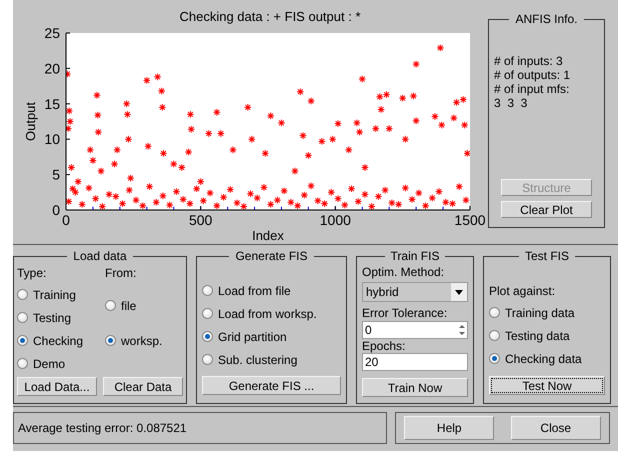  What do you see at coordinates (121, 273) in the screenshot?
I see `field-label: From:` at bounding box center [121, 273].